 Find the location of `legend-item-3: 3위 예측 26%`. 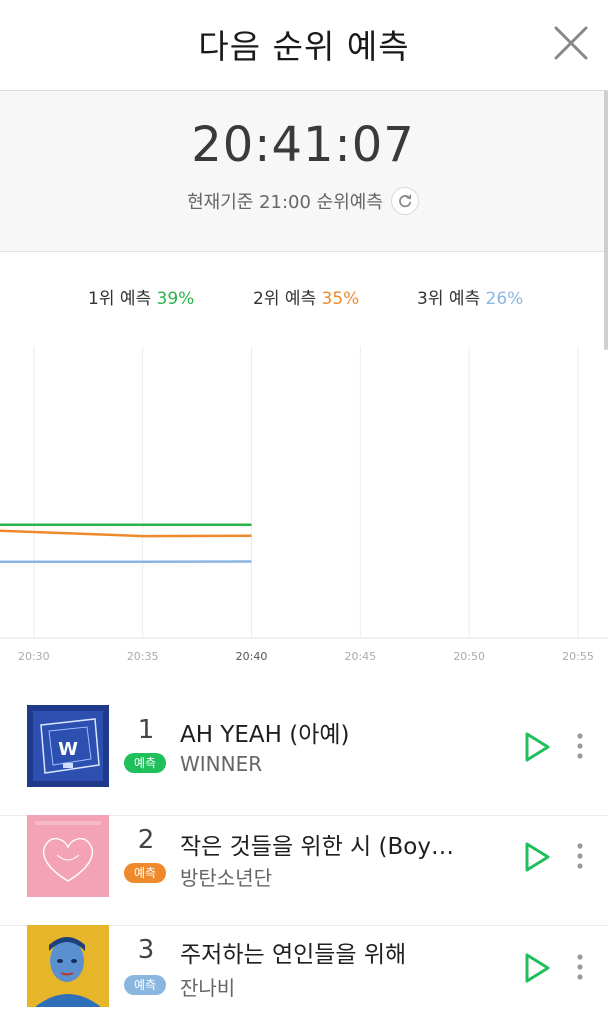

legend-item-3: 3위 예측 26% is located at coordinates (470, 296).